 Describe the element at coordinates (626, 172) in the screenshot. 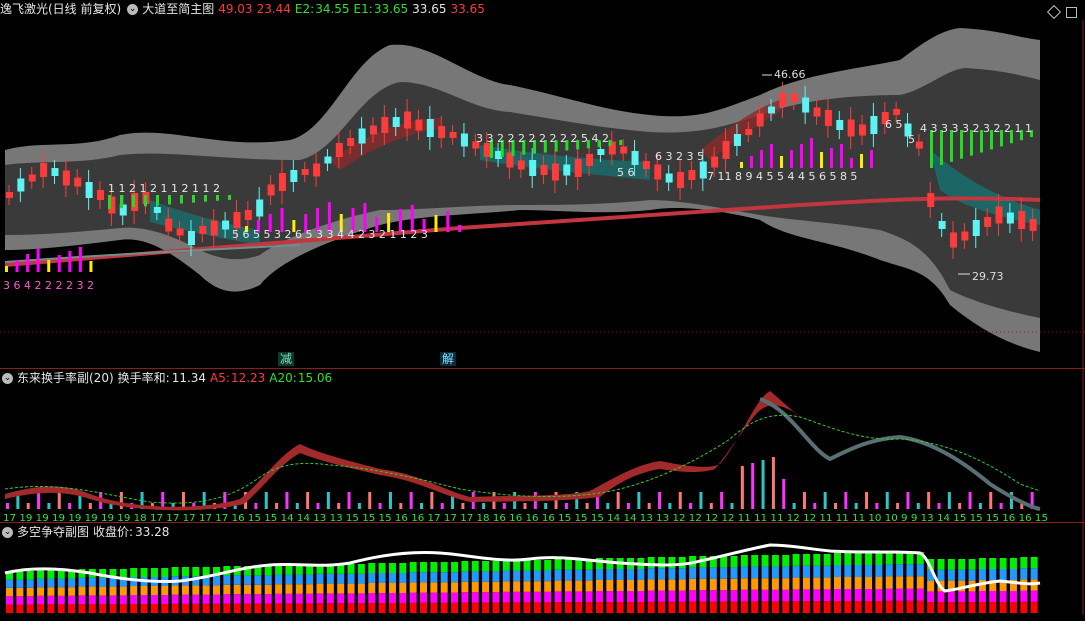

I see `numbers-d: 5 6` at that location.